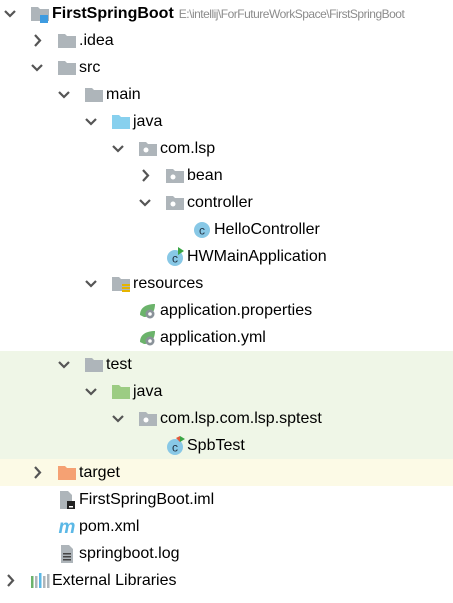 The width and height of the screenshot is (453, 603). Describe the element at coordinates (67, 473) in the screenshot. I see `excluded-folder-icon` at that location.